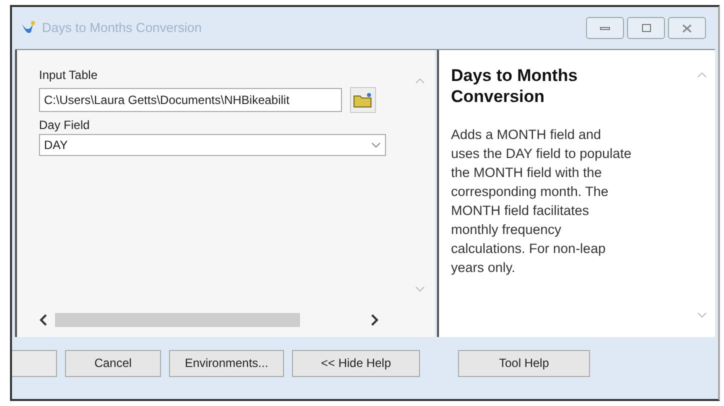  I want to click on help-title: Days to Months Conversion, so click(515, 86).